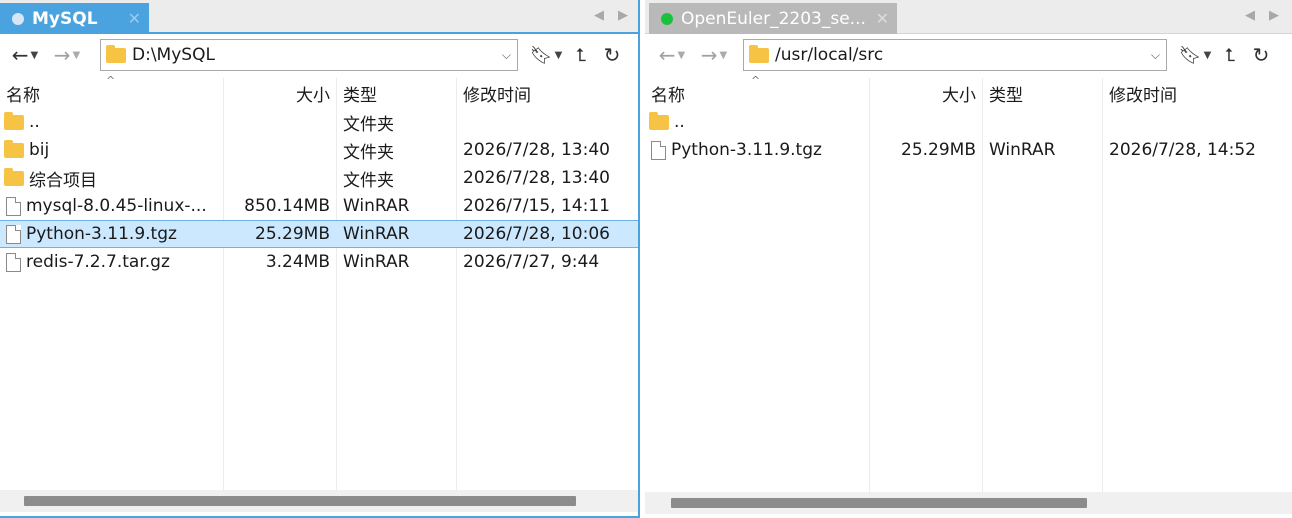 This screenshot has height=518, width=1292. What do you see at coordinates (20, 55) in the screenshot?
I see `arrow-left-icon: ←` at bounding box center [20, 55].